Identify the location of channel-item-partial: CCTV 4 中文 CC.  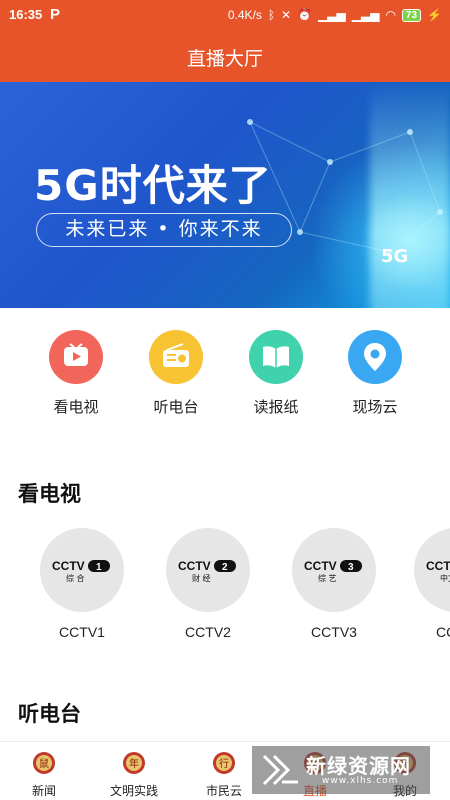
(432, 584).